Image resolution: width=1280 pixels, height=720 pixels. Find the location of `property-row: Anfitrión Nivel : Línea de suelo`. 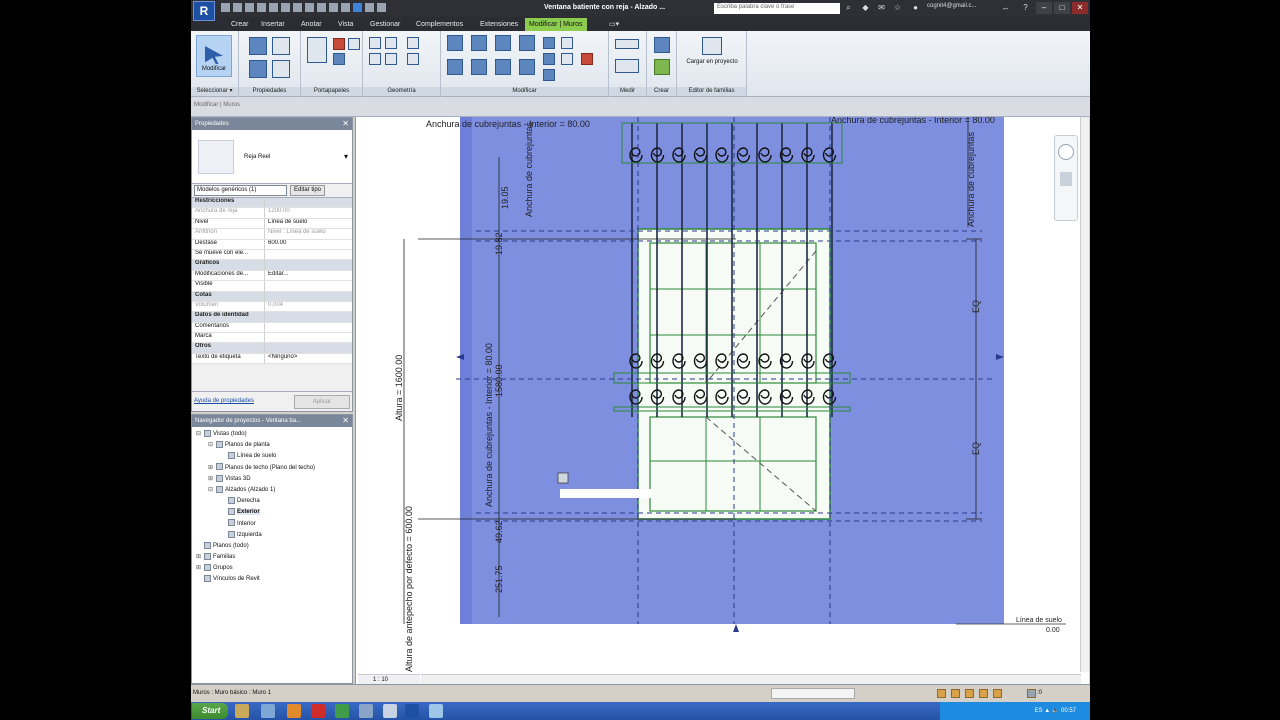

property-row: Anfitrión Nivel : Línea de suelo is located at coordinates (272, 234).